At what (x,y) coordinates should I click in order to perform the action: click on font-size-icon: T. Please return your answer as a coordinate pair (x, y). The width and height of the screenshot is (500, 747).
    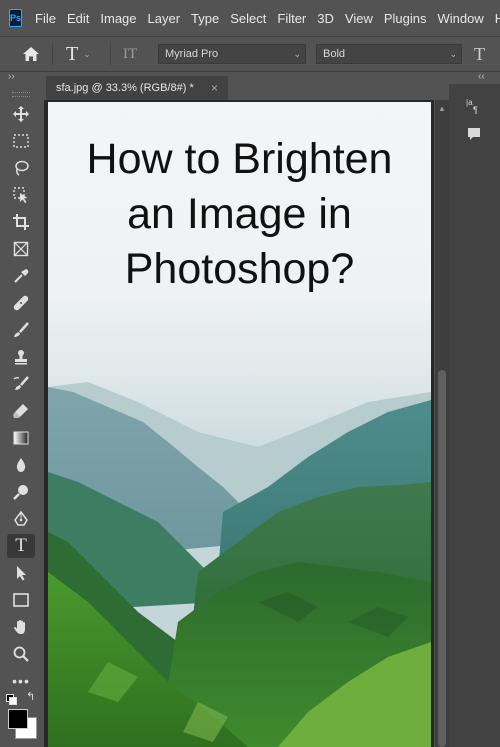
    Looking at the image, I should click on (479, 53).